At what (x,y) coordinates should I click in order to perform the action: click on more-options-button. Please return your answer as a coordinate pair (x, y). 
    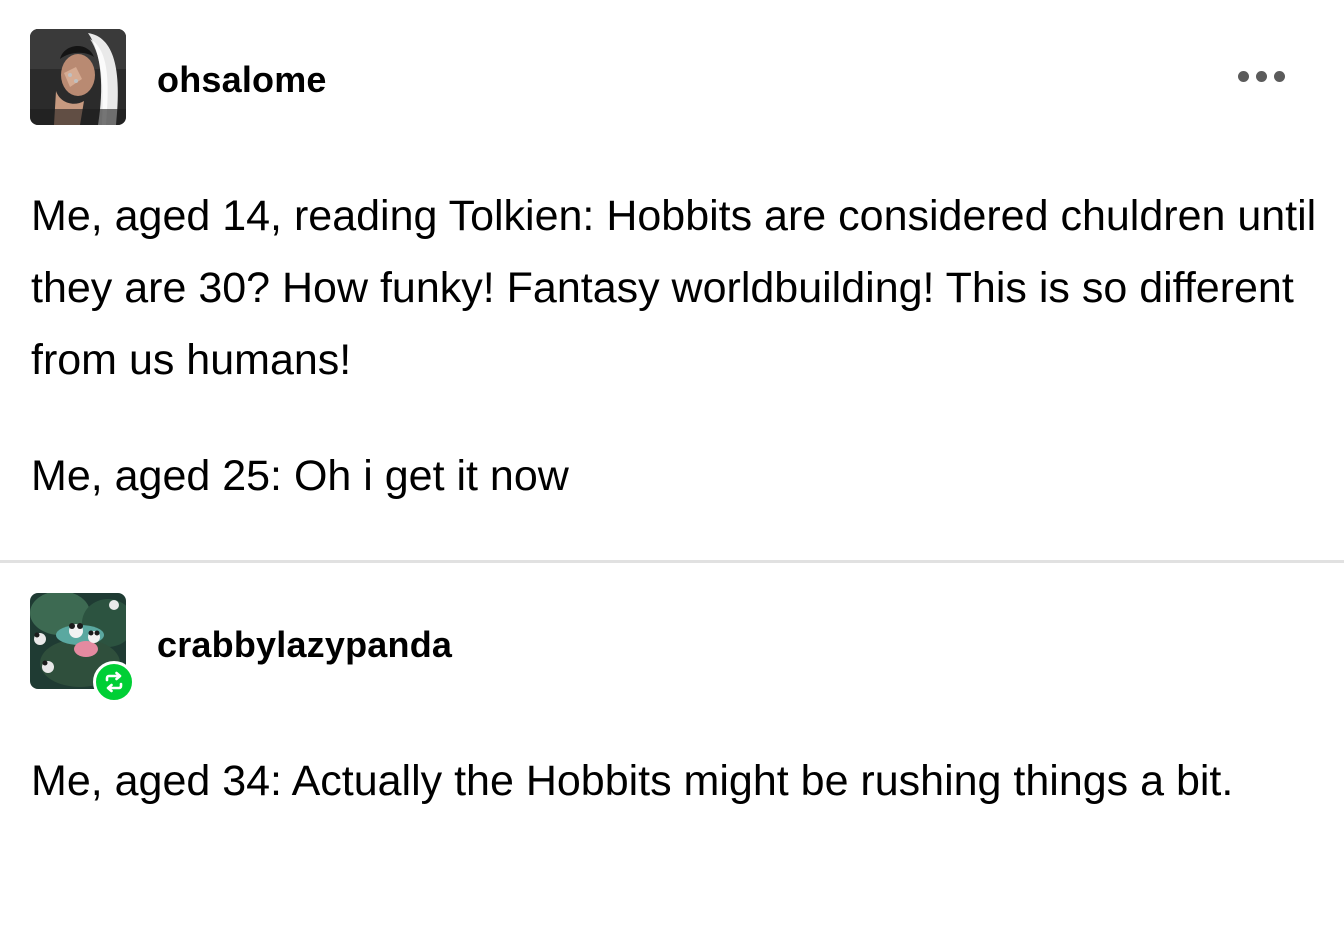
    Looking at the image, I should click on (1265, 76).